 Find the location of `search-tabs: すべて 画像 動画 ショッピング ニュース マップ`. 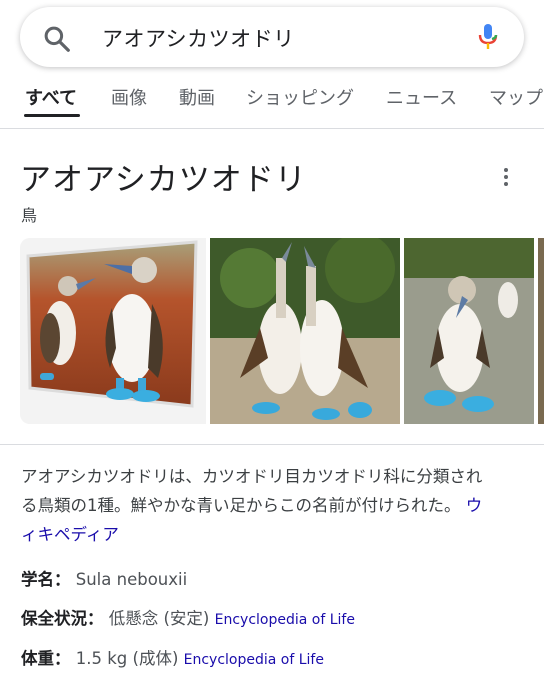

search-tabs: すべて 画像 動画 ショッピング ニュース マップ is located at coordinates (272, 101).